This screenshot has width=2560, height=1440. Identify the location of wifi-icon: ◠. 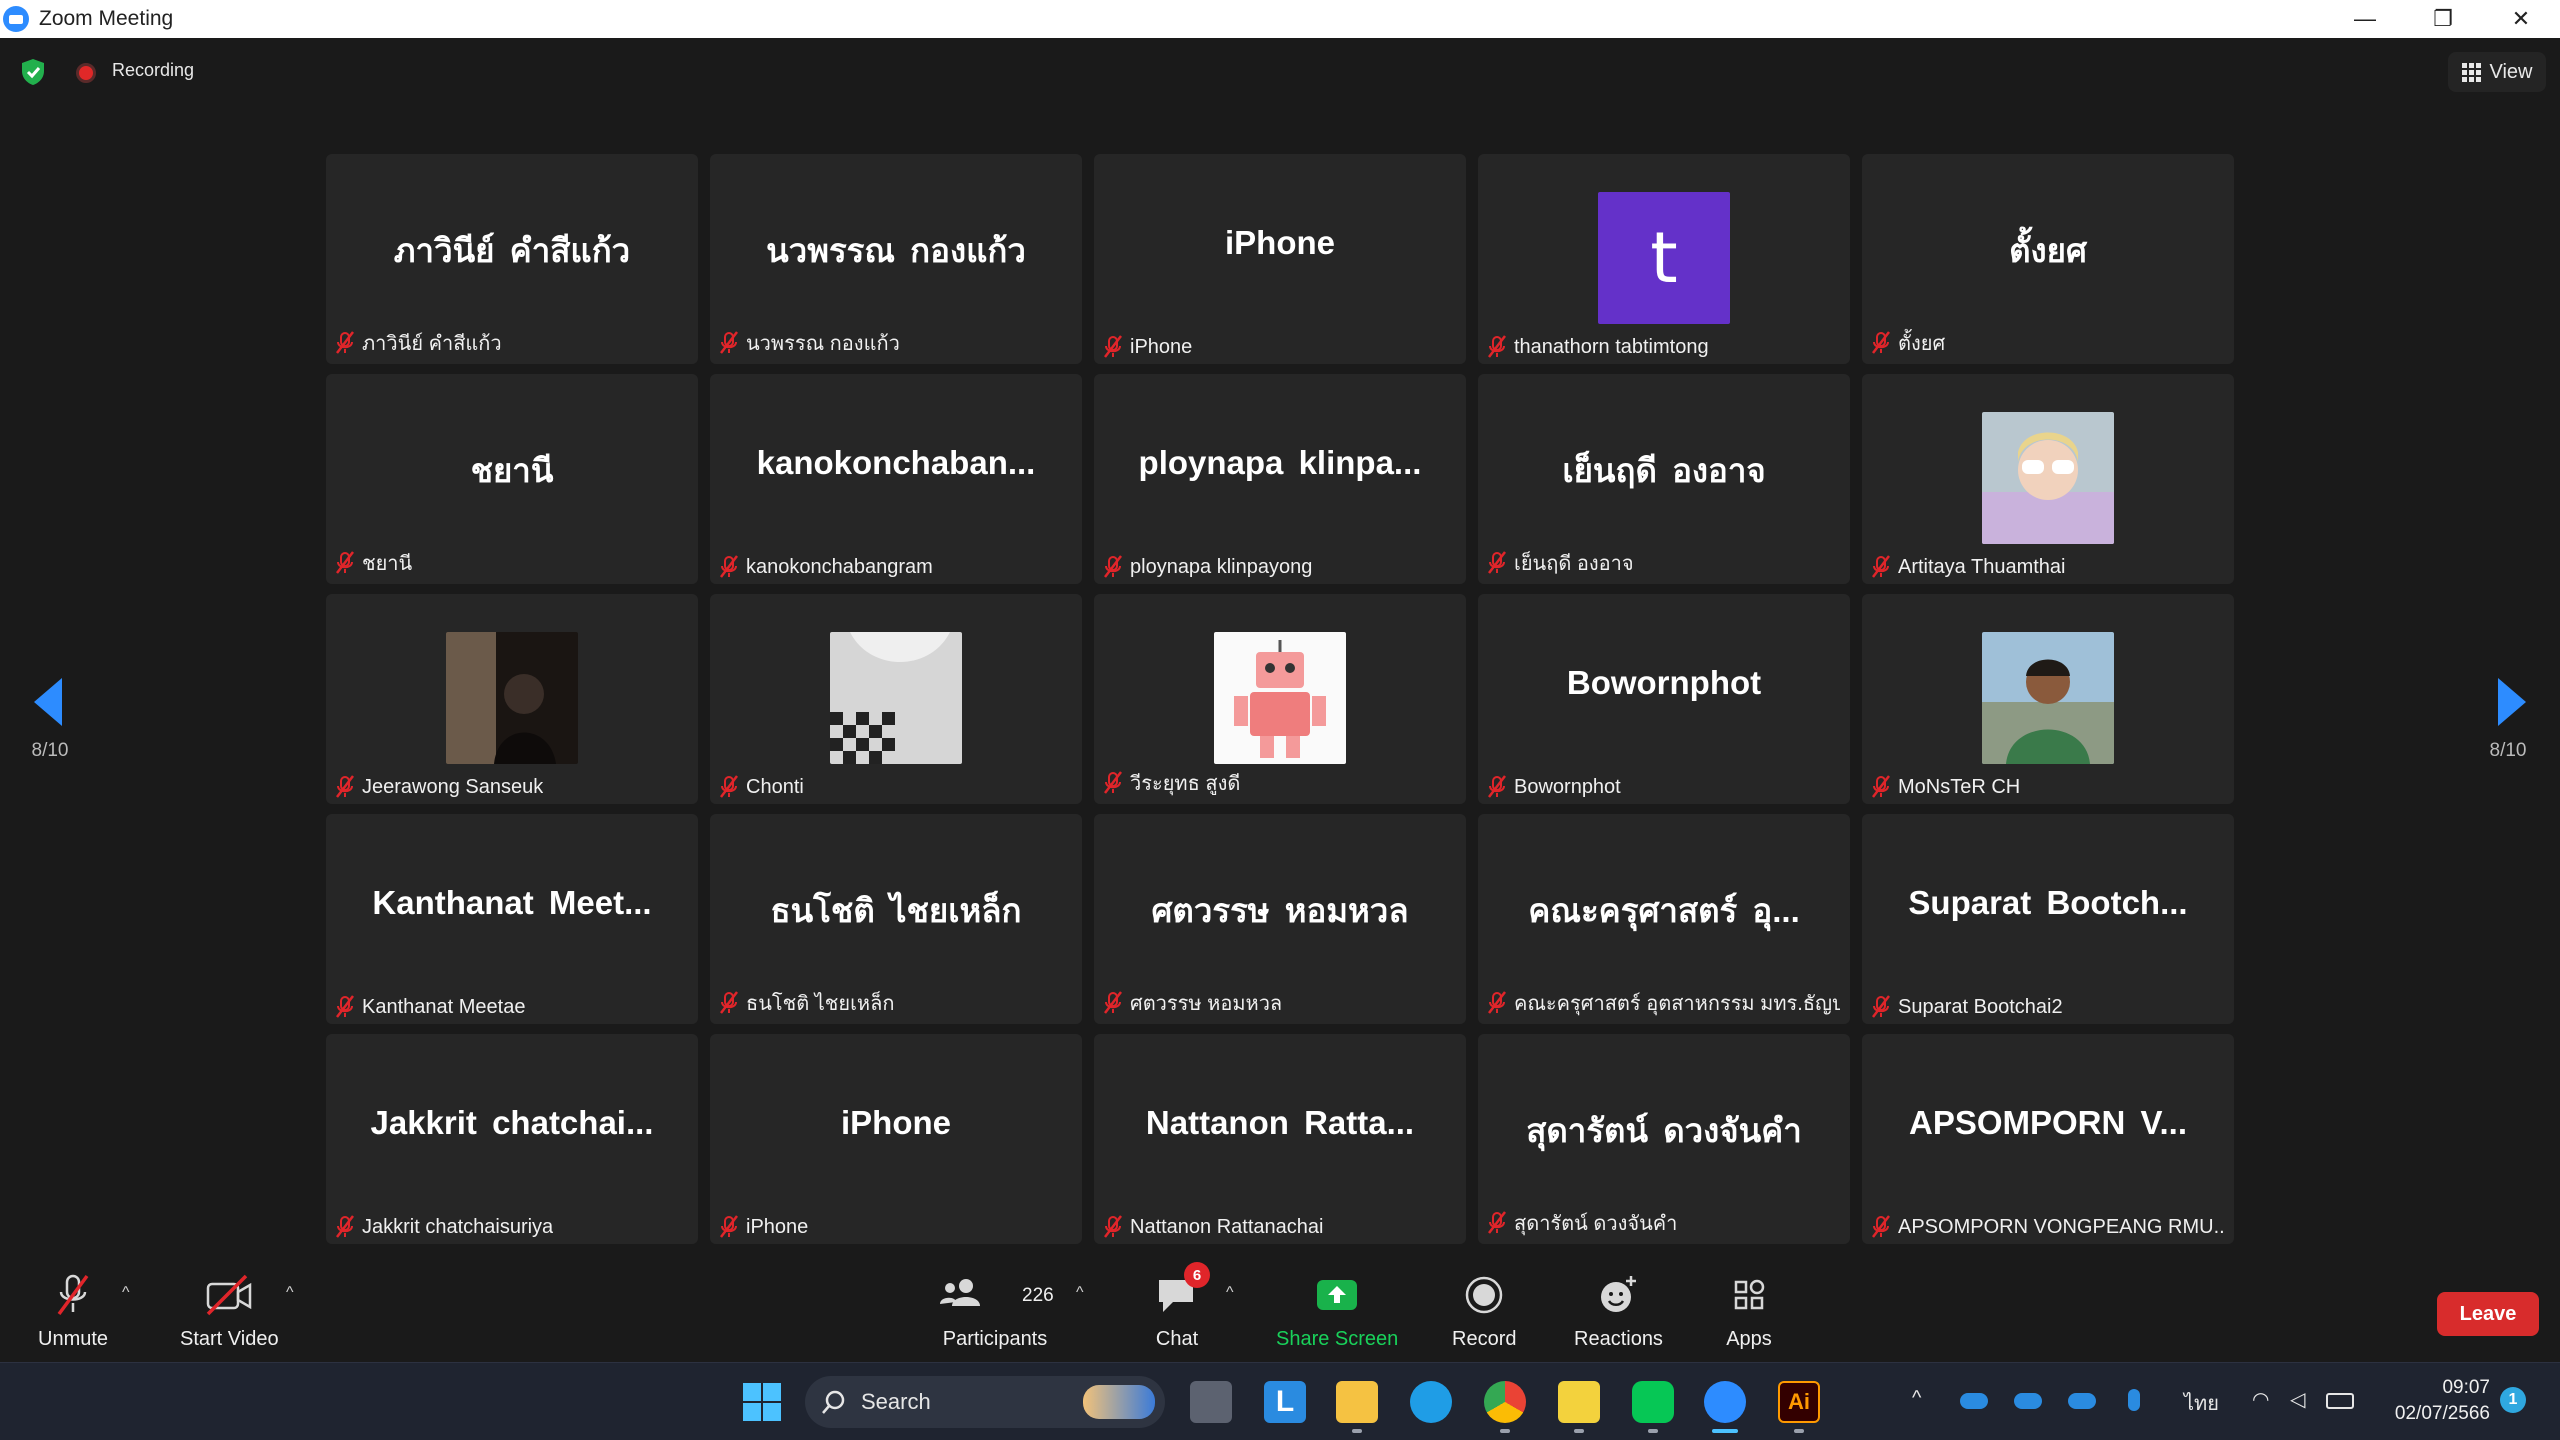
(2260, 1399).